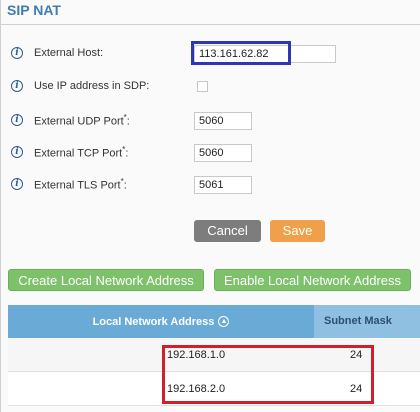 The image size is (420, 412). I want to click on divider, so click(210, 24).